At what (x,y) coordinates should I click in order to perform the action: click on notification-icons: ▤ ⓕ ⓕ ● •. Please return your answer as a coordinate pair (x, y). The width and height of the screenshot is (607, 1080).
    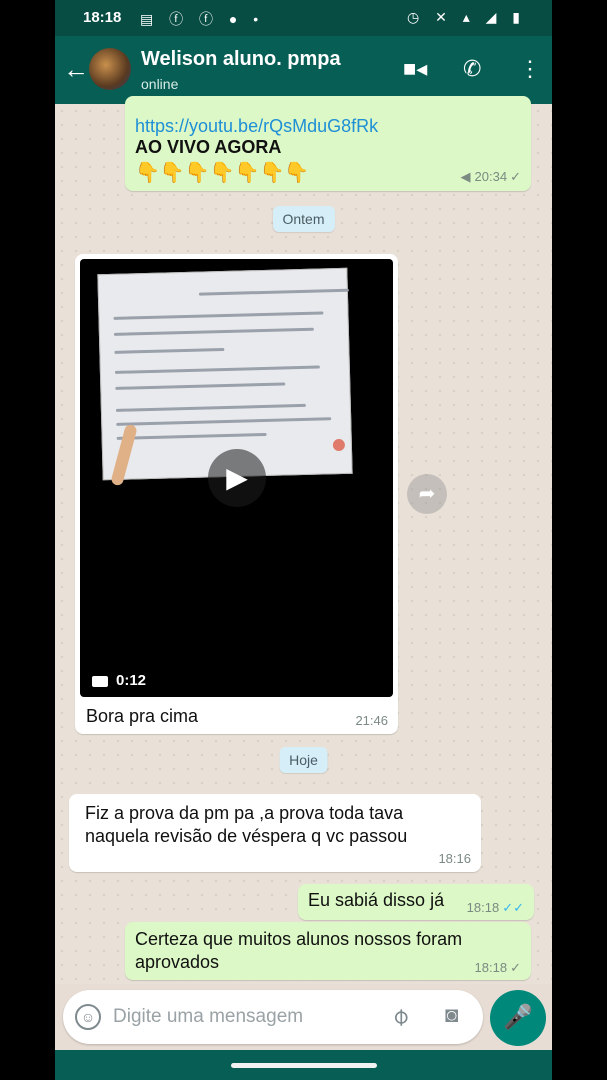
    Looking at the image, I should click on (202, 19).